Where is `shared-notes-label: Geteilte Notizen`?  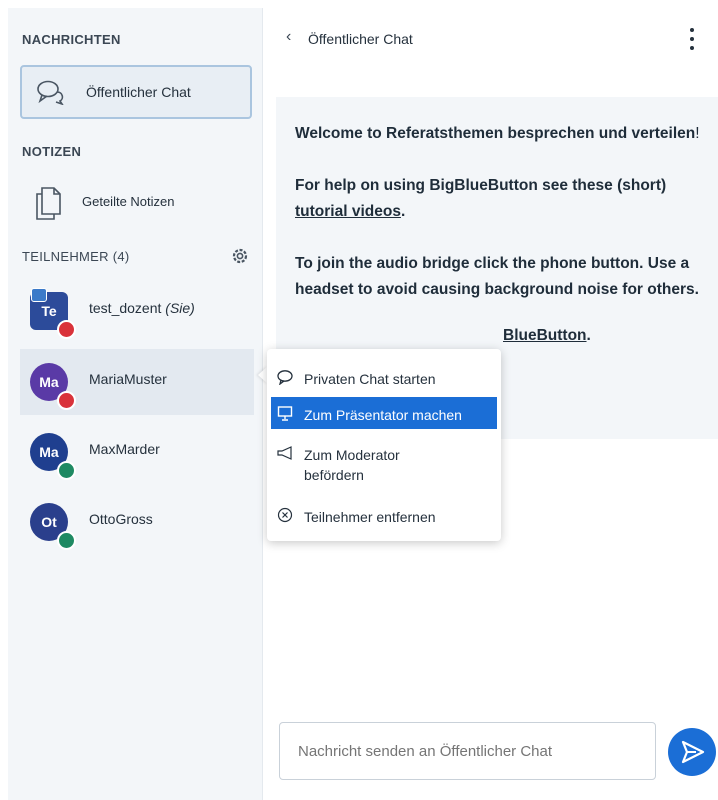 shared-notes-label: Geteilte Notizen is located at coordinates (128, 201).